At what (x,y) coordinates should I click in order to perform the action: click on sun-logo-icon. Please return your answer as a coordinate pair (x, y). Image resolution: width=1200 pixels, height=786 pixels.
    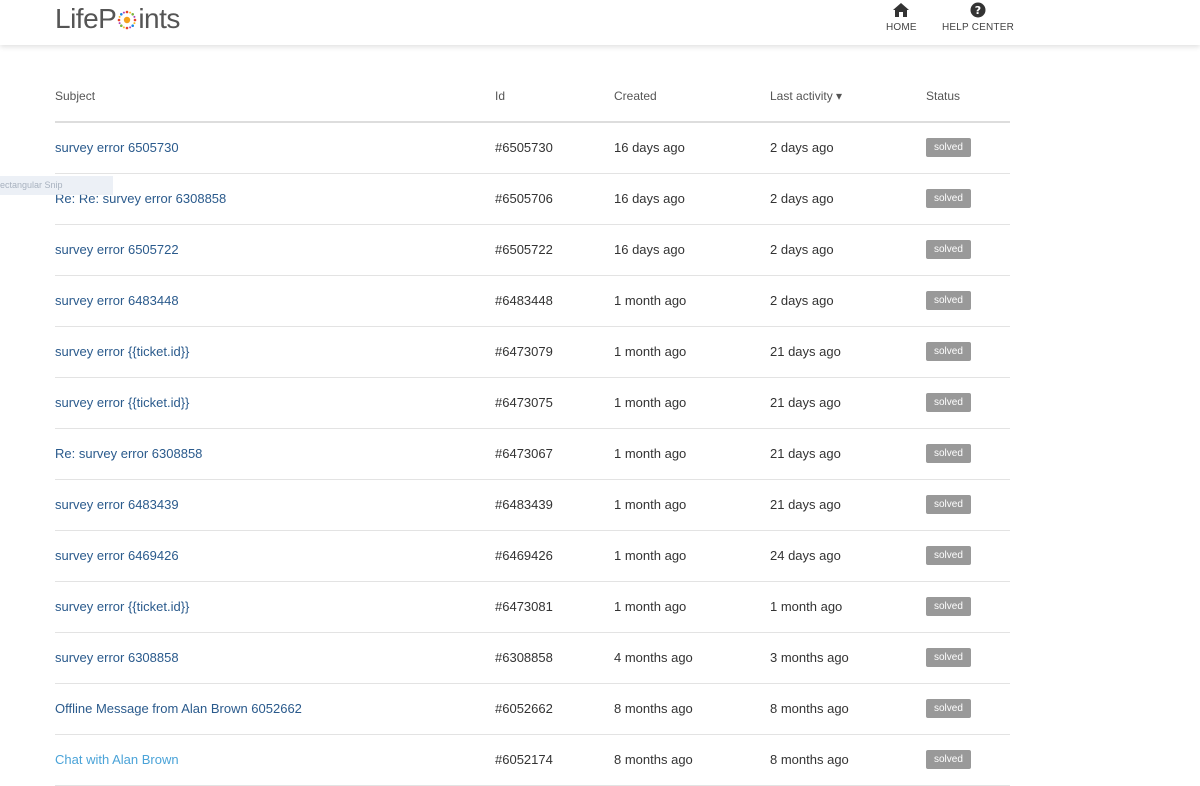
    Looking at the image, I should click on (127, 20).